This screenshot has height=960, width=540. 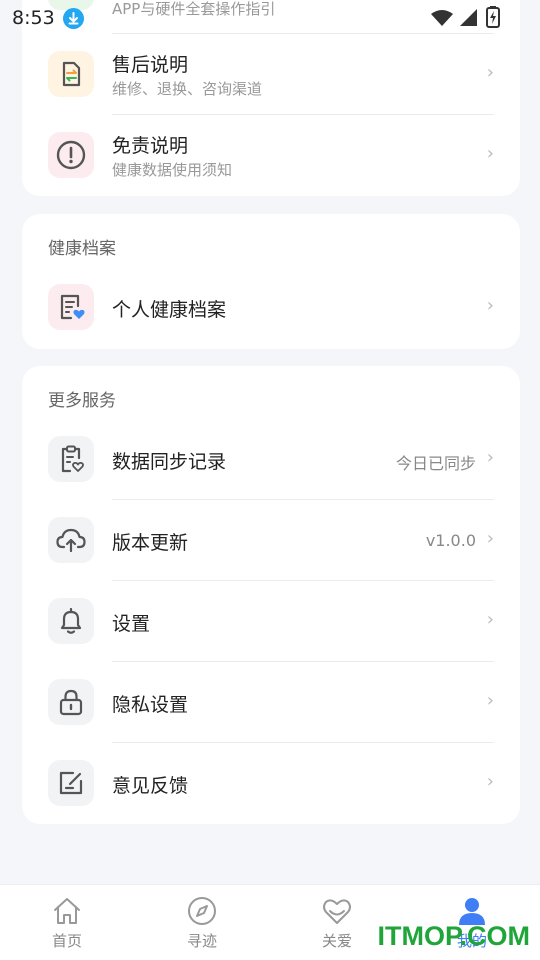 What do you see at coordinates (73, 18) in the screenshot?
I see `download-icon` at bounding box center [73, 18].